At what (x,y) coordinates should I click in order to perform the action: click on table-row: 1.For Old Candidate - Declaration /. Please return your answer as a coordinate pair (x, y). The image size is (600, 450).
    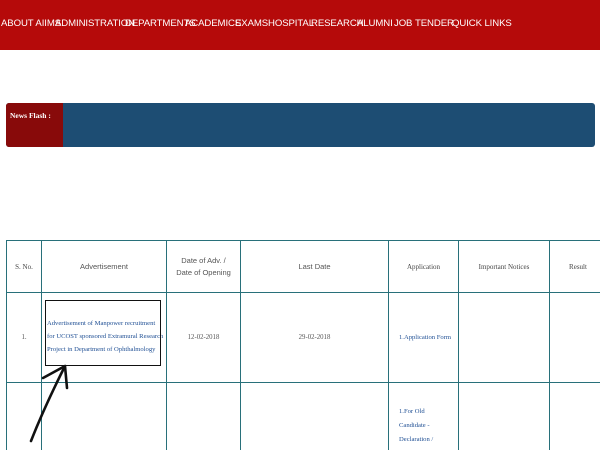
    Looking at the image, I should click on (303, 416).